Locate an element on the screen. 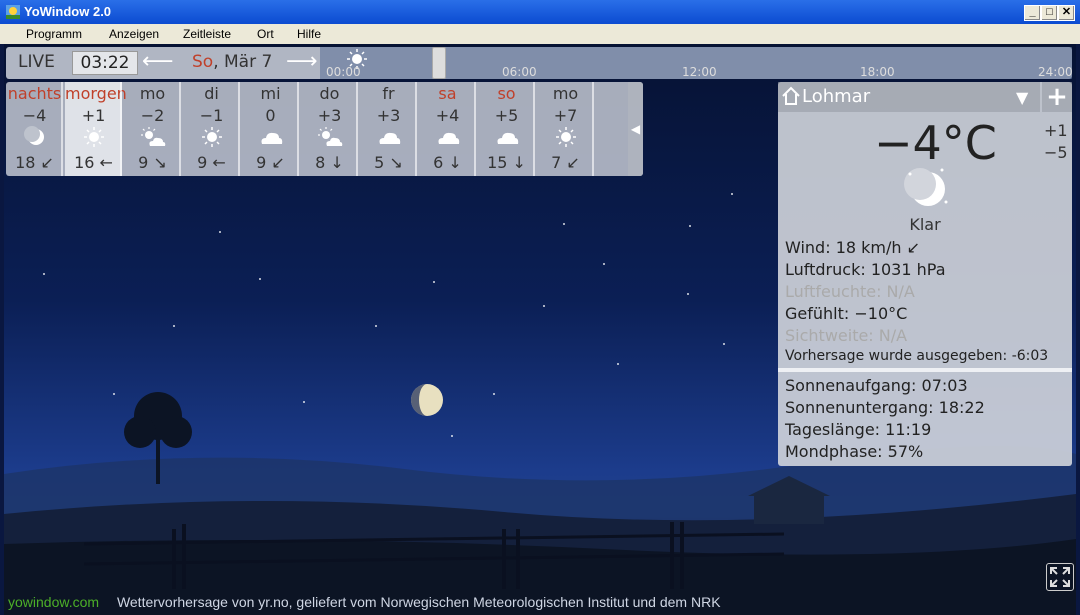  forecast-day-name: mi is located at coordinates (270, 93).